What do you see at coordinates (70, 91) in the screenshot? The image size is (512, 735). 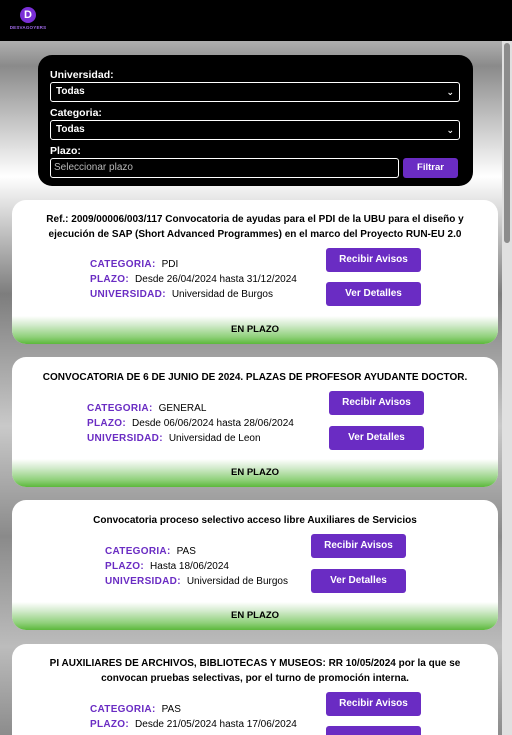 I see `universidad-select-value: Todas` at bounding box center [70, 91].